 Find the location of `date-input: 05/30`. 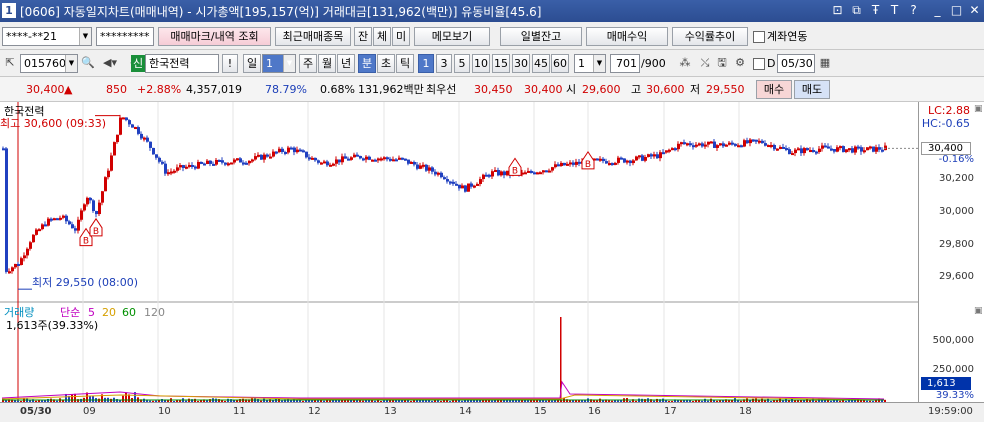

date-input: 05/30 is located at coordinates (796, 63).